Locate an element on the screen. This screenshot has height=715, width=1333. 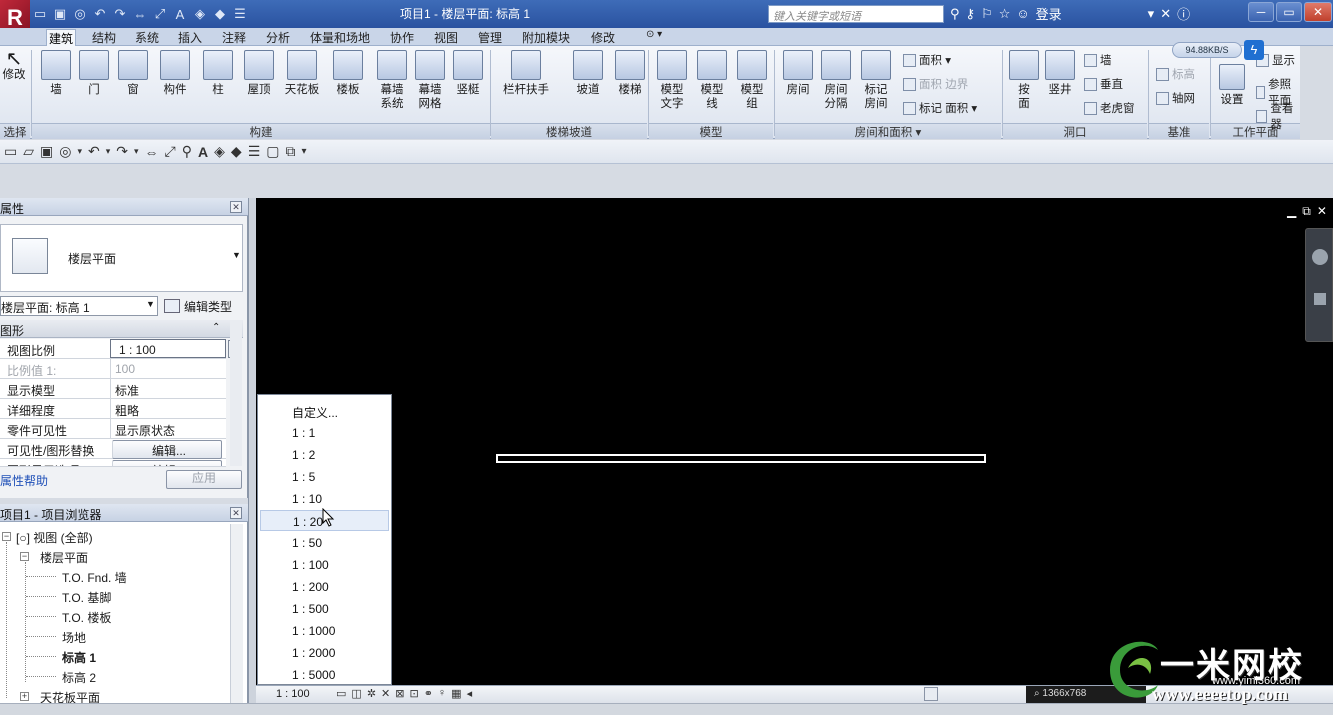
tab-8: 协作 is located at coordinates (402, 37).